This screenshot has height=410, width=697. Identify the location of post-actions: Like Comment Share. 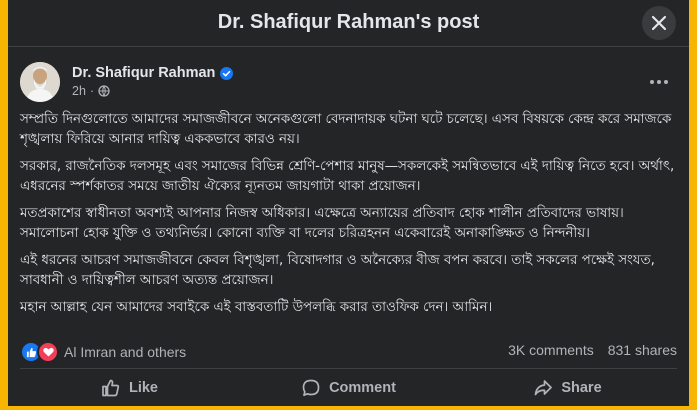
(348, 388).